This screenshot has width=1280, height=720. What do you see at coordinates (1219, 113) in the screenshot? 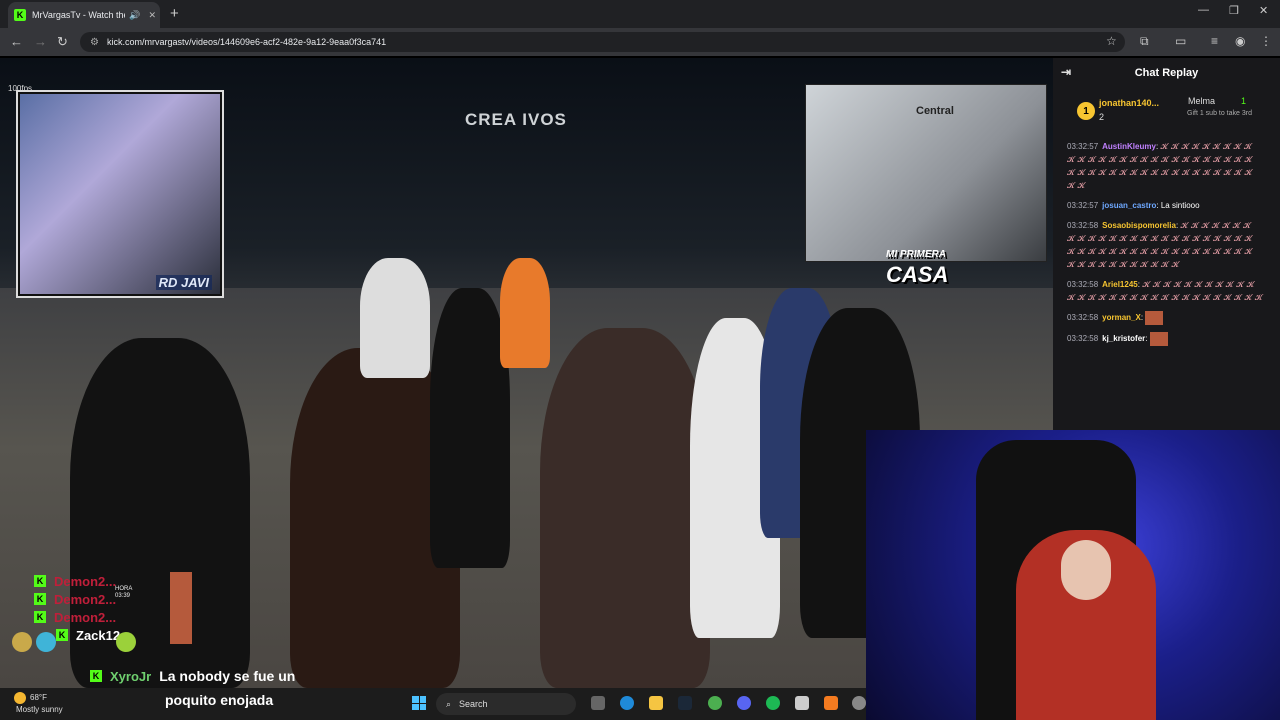
I see `gift-sub-hint: Gift 1 sub to take 3rd` at bounding box center [1219, 113].